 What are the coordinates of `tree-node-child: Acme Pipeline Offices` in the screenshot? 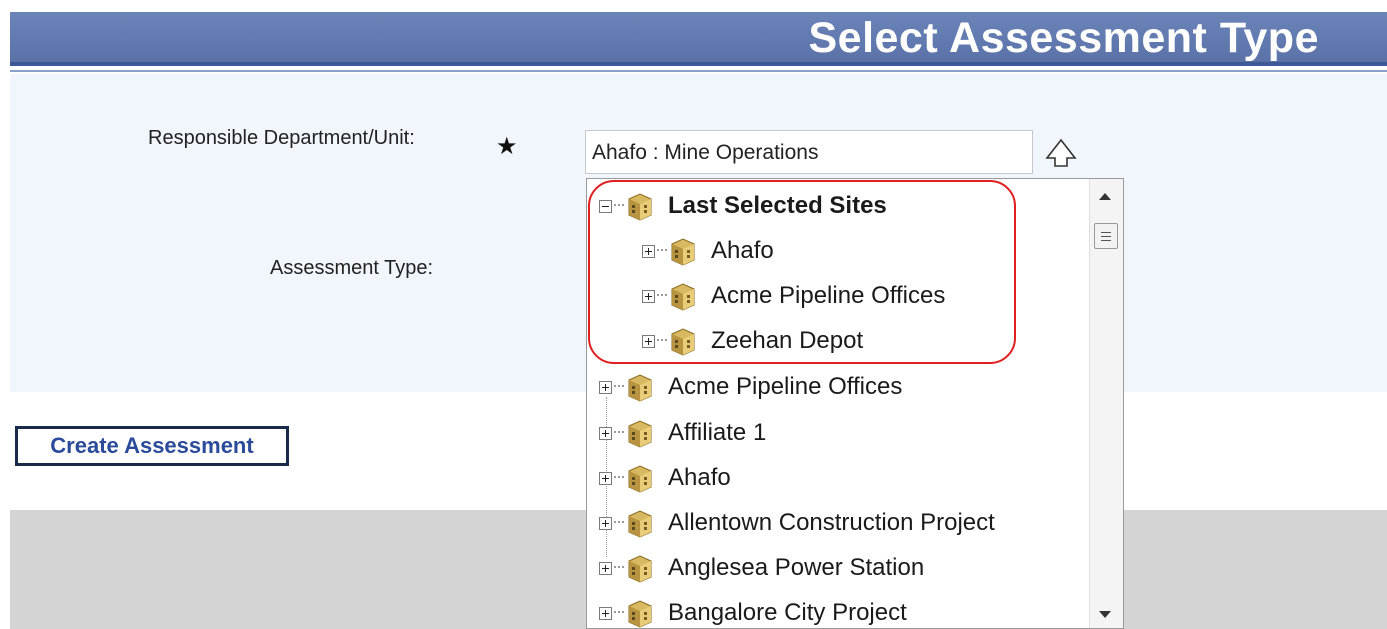 It's located at (793, 296).